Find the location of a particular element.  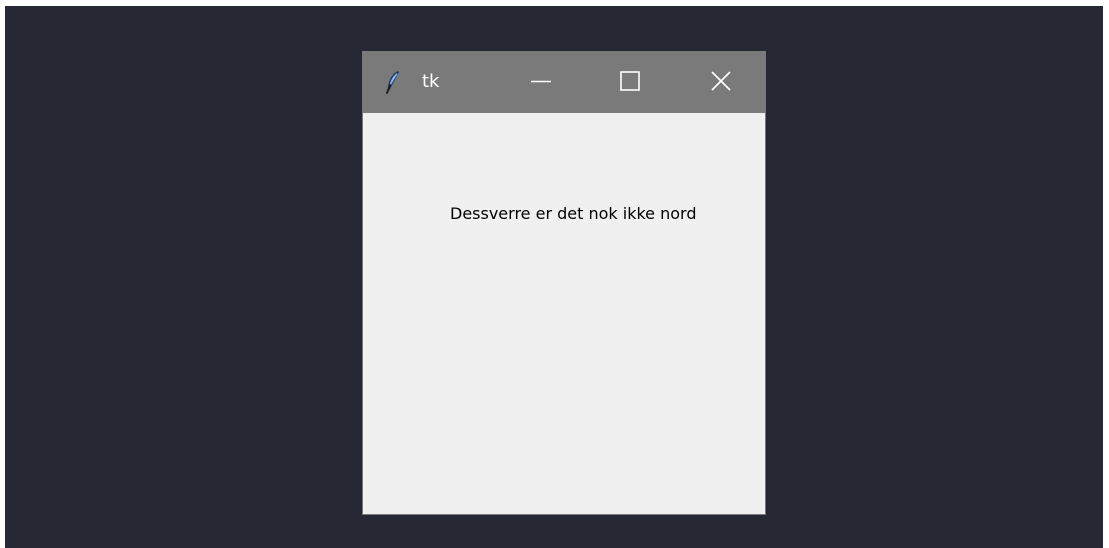

close-icon is located at coordinates (720, 82).